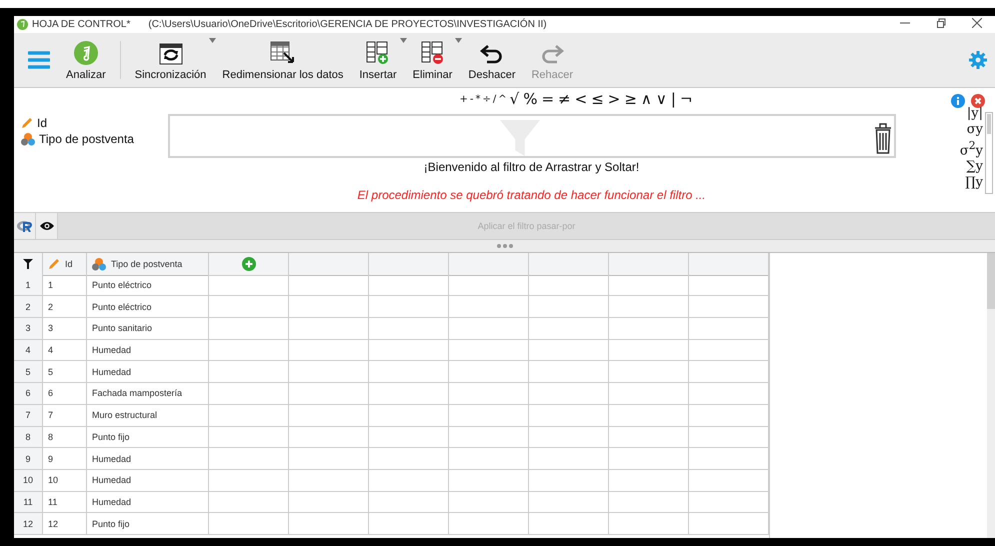 The image size is (995, 546). What do you see at coordinates (22, 24) in the screenshot?
I see `app-logo-icon` at bounding box center [22, 24].